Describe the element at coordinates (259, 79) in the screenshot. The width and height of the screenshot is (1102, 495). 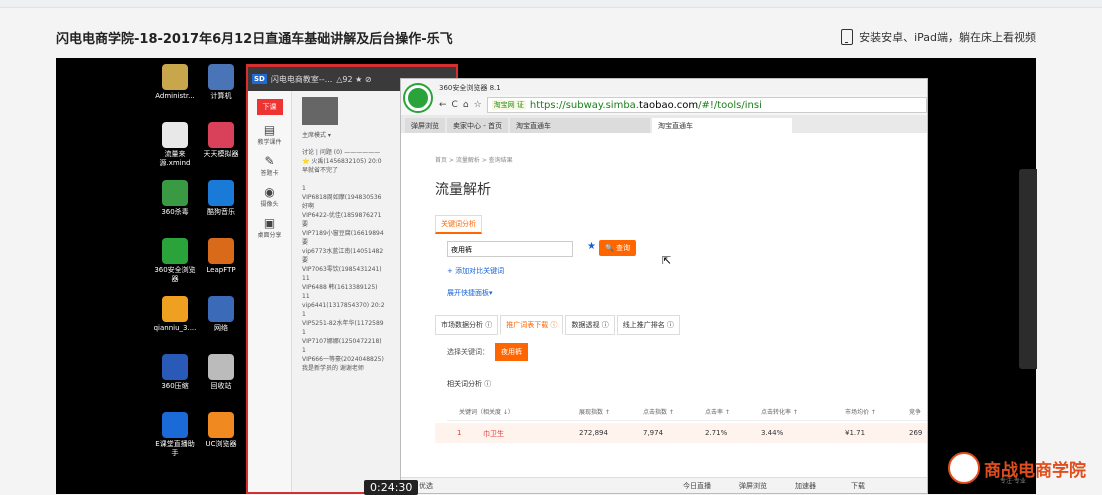
I see `sd-logo-icon: SD` at that location.